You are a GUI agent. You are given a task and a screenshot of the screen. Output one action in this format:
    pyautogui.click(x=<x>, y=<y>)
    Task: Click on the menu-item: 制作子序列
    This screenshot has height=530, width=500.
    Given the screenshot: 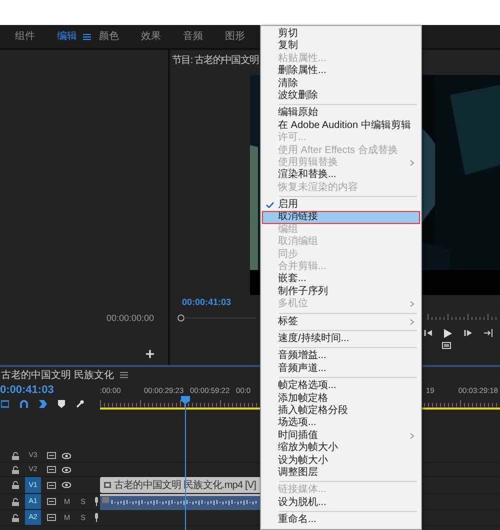 What is the action you would take?
    pyautogui.click(x=341, y=292)
    